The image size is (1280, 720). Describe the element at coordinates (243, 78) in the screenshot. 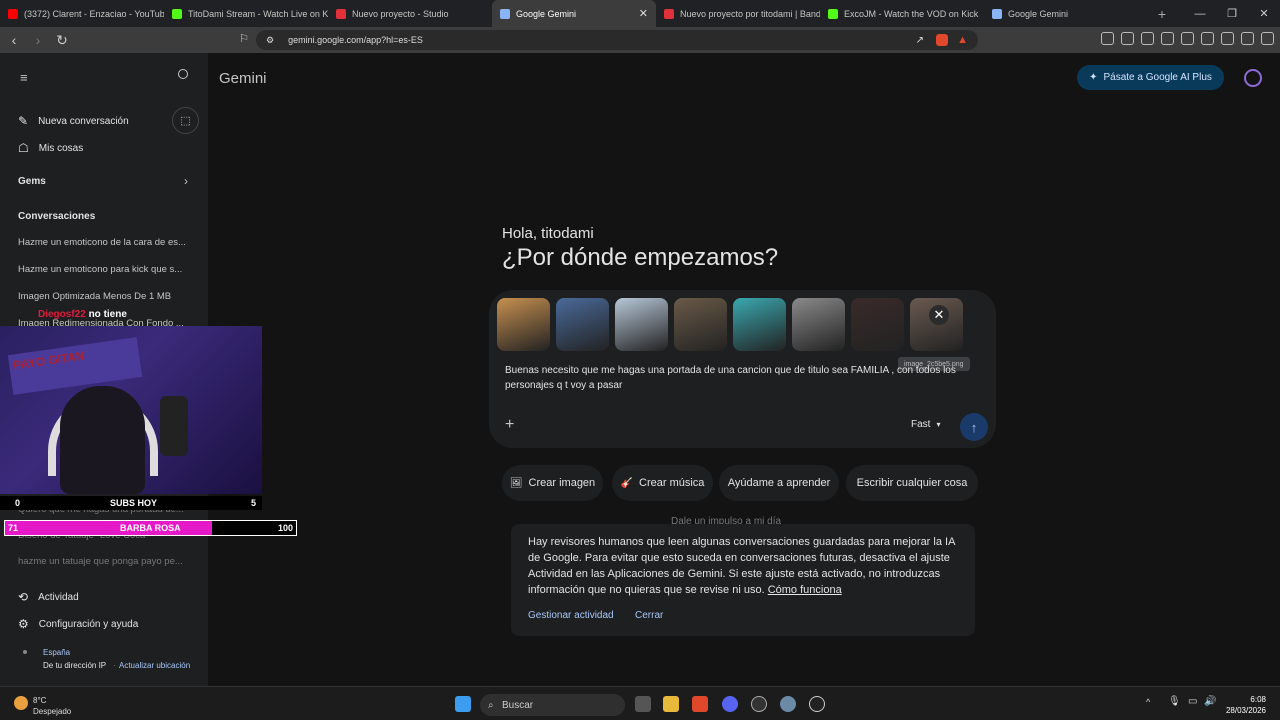

I see `gemini-logo: Gemini` at that location.